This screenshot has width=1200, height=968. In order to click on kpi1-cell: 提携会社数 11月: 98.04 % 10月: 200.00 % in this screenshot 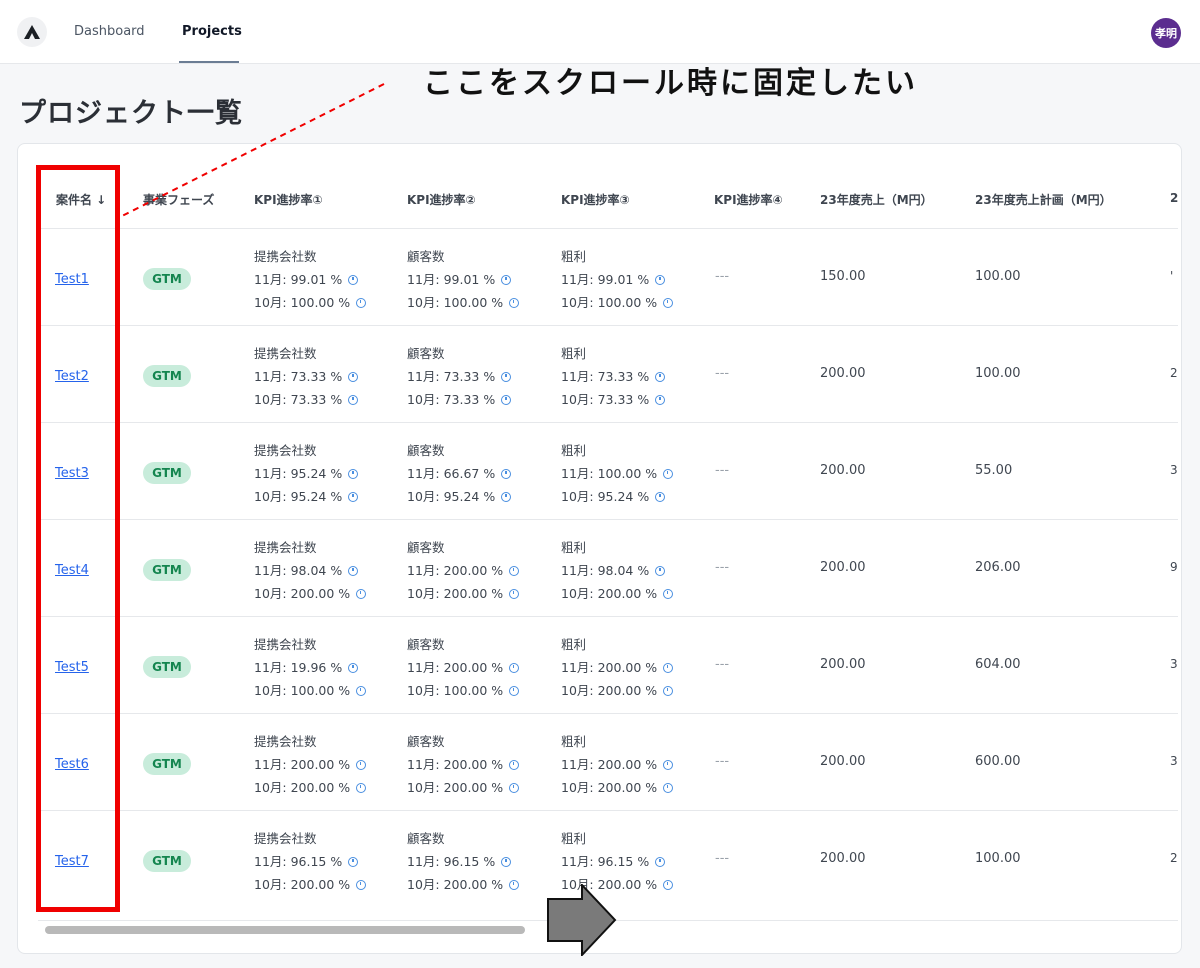, I will do `click(310, 570)`.